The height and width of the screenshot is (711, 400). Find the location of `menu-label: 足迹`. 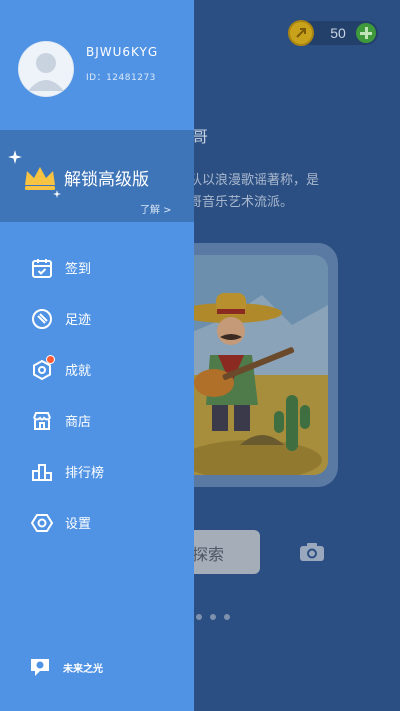

menu-label: 足迹 is located at coordinates (78, 320).